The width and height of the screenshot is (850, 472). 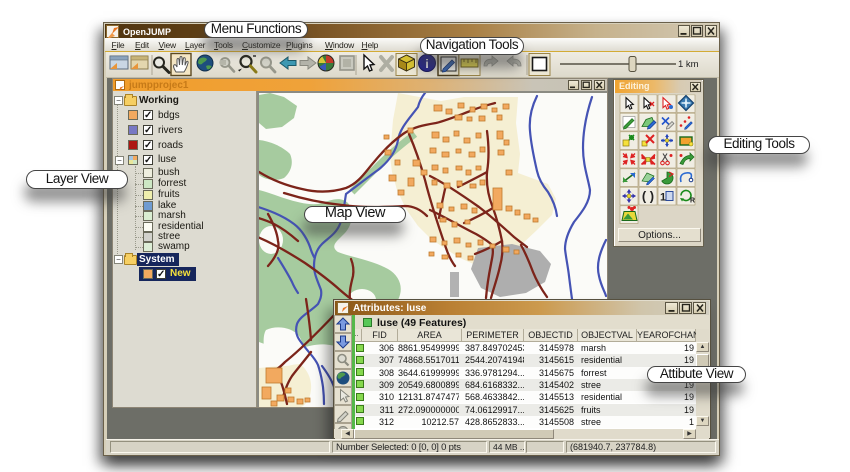 I want to click on svg-text: i, so click(x=426, y=64).